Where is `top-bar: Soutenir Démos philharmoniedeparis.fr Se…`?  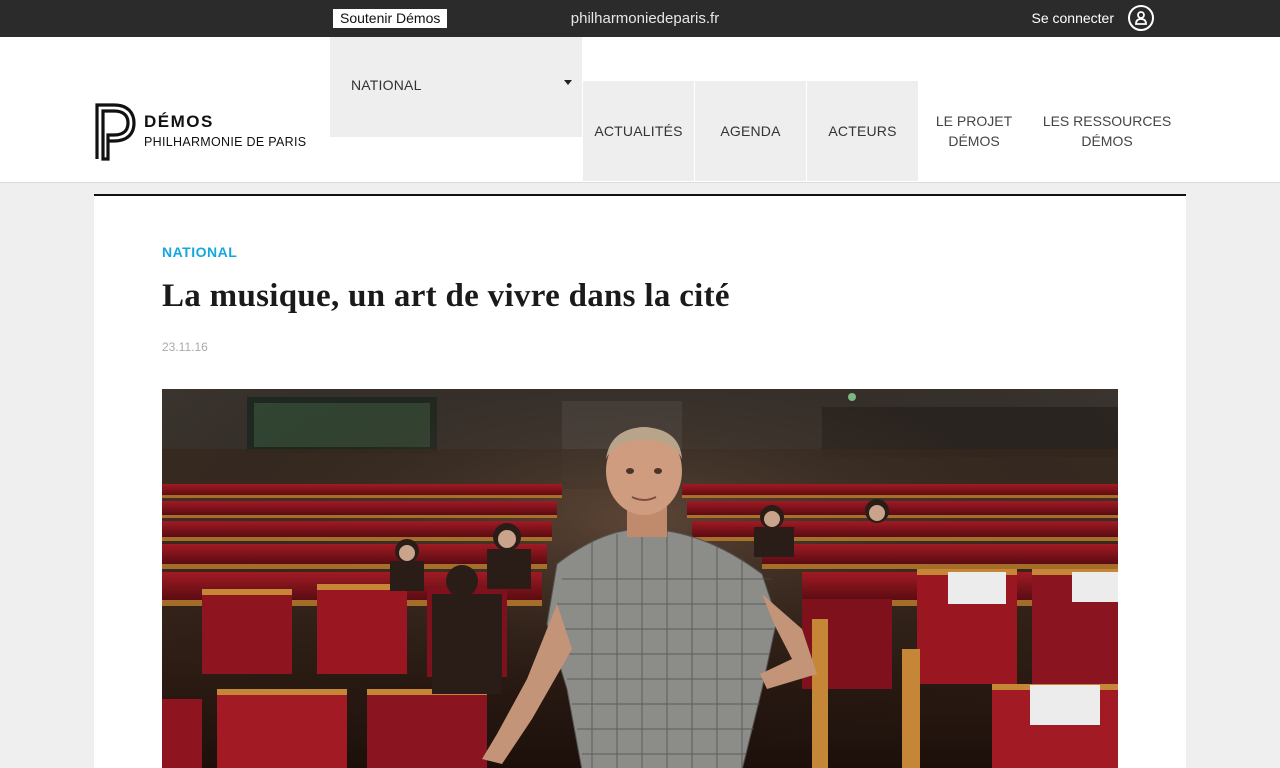 top-bar: Soutenir Démos philharmoniedeparis.fr Se… is located at coordinates (640, 18).